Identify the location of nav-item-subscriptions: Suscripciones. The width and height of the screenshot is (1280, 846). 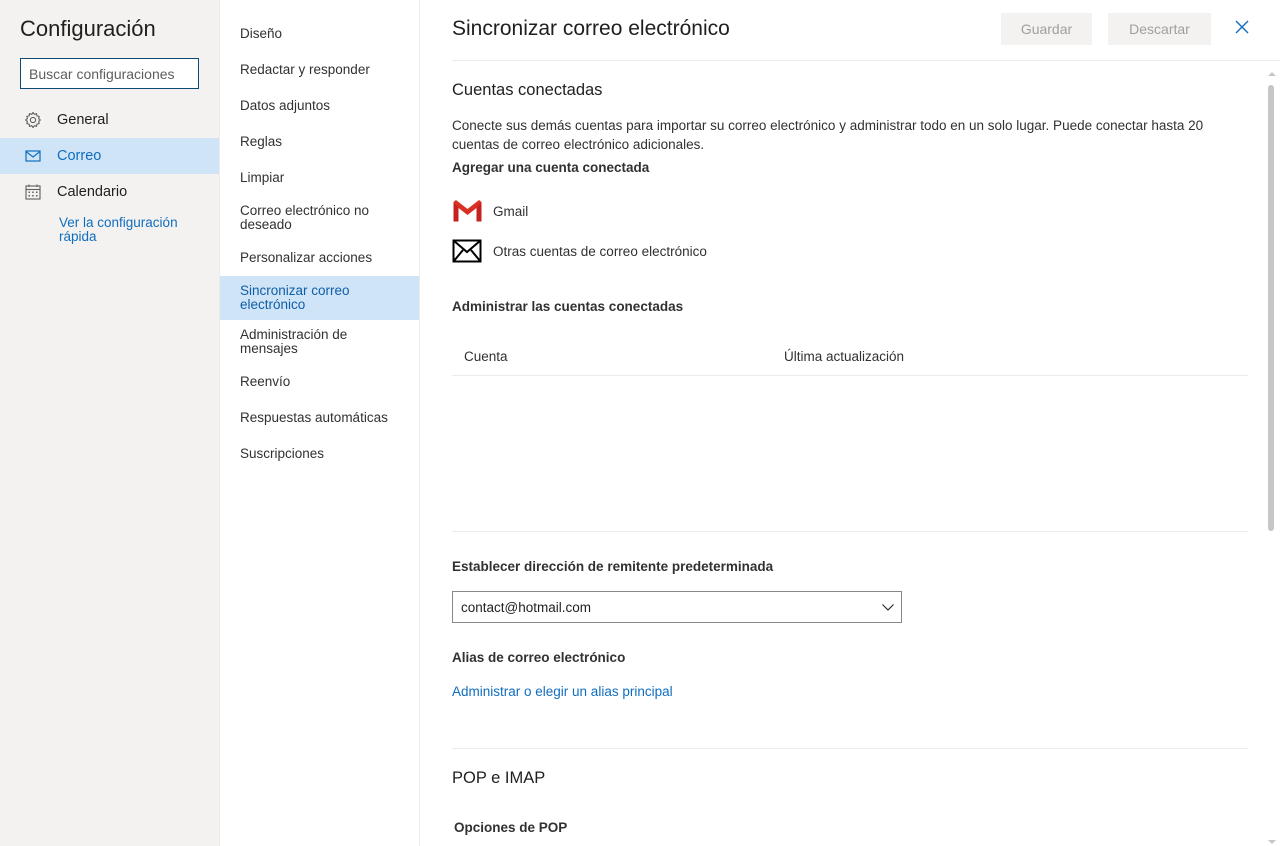
(319, 454).